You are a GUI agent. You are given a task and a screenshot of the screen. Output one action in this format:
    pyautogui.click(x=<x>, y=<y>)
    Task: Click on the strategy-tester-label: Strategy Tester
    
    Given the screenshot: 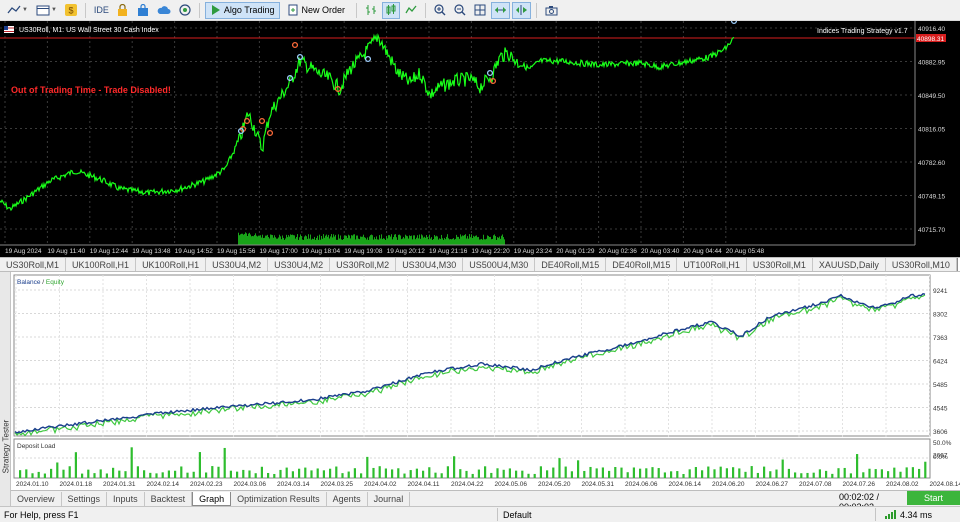 What is the action you would take?
    pyautogui.click(x=6, y=446)
    